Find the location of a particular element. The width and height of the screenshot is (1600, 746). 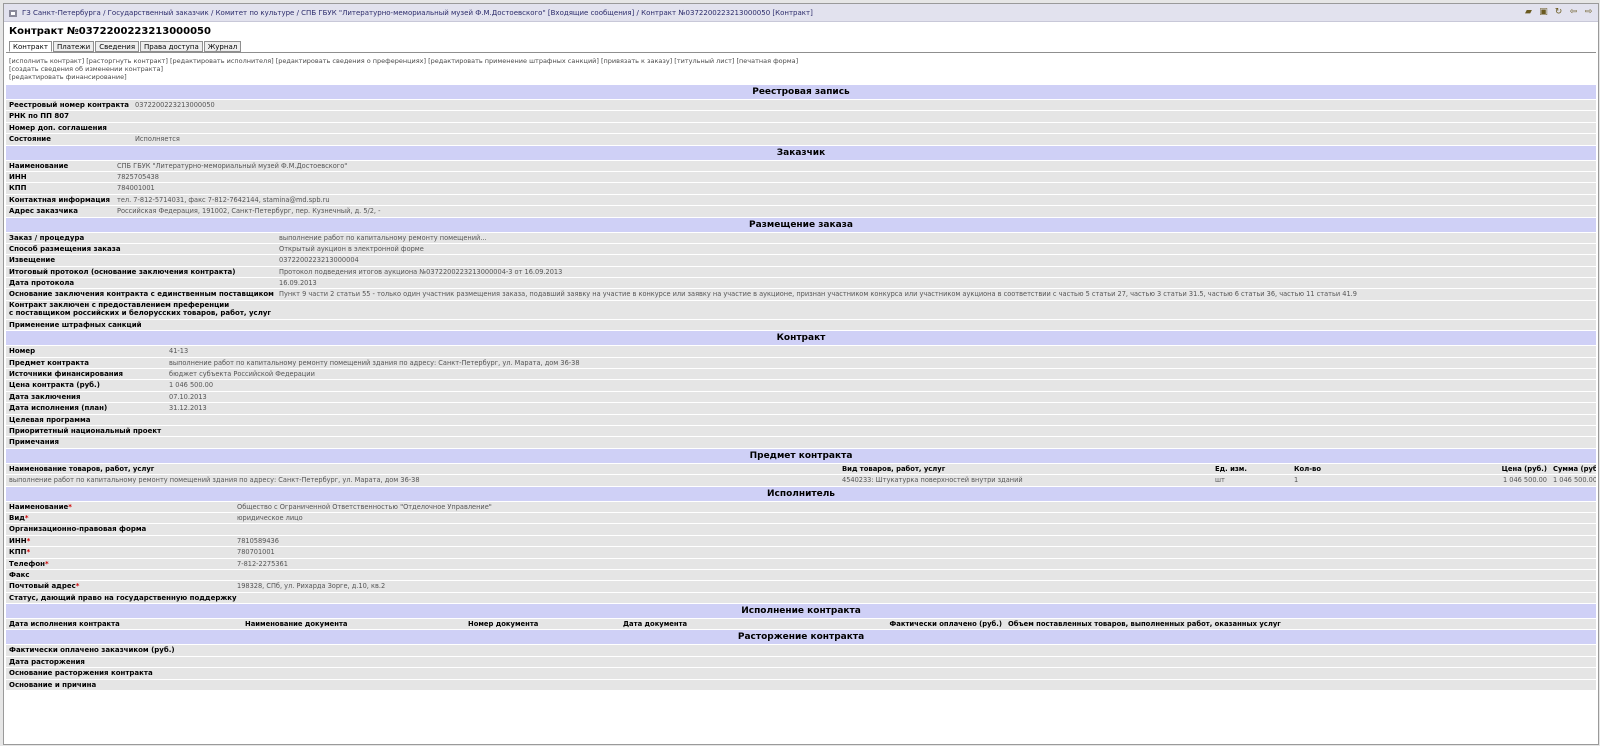

field-row: Дата протокола 16.09.2013 is located at coordinates (801, 283).